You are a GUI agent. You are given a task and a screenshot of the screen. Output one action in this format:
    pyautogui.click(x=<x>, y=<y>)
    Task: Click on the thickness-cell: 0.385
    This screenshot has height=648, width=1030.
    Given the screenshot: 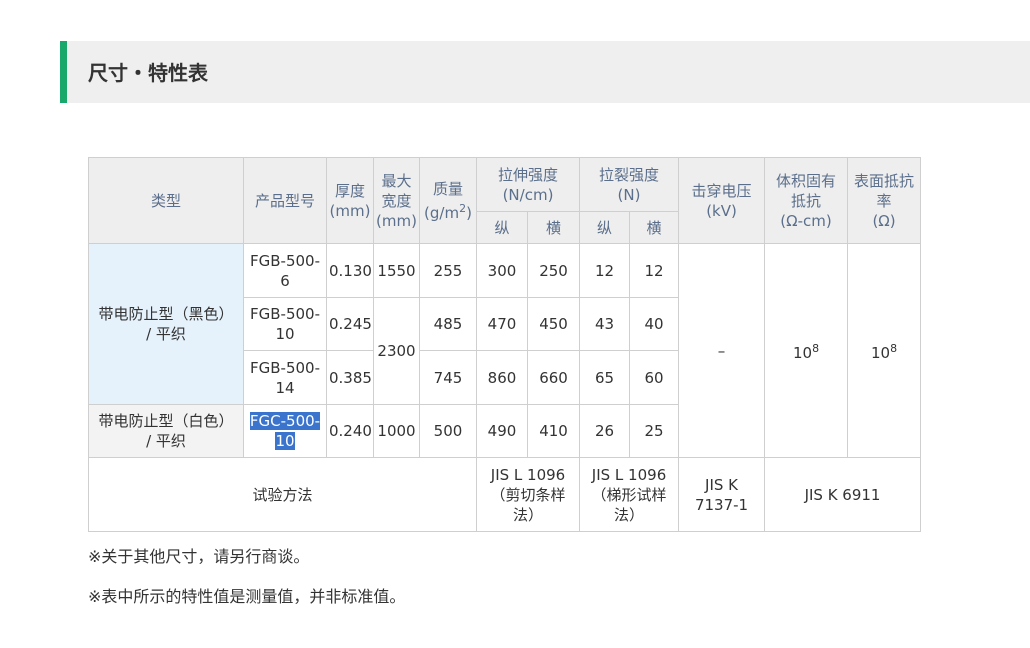 What is the action you would take?
    pyautogui.click(x=350, y=377)
    